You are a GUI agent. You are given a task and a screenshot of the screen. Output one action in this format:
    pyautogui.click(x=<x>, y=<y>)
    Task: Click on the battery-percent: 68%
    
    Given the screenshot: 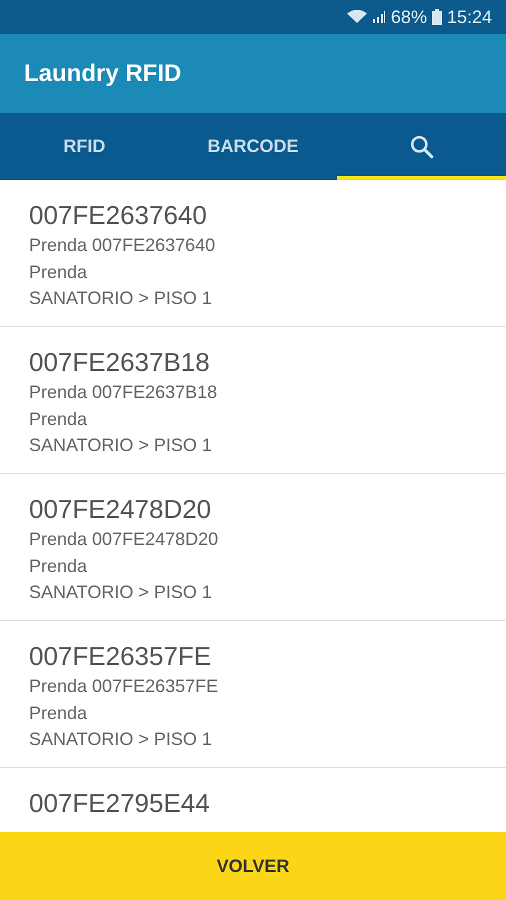 What is the action you would take?
    pyautogui.click(x=408, y=17)
    